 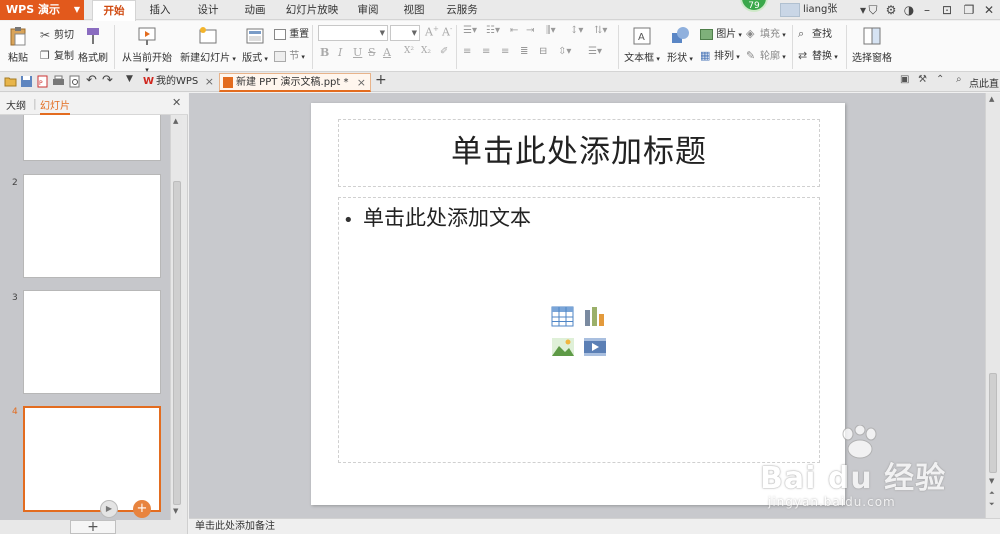 I want to click on find-button: ⌕ 查找, so click(x=815, y=33).